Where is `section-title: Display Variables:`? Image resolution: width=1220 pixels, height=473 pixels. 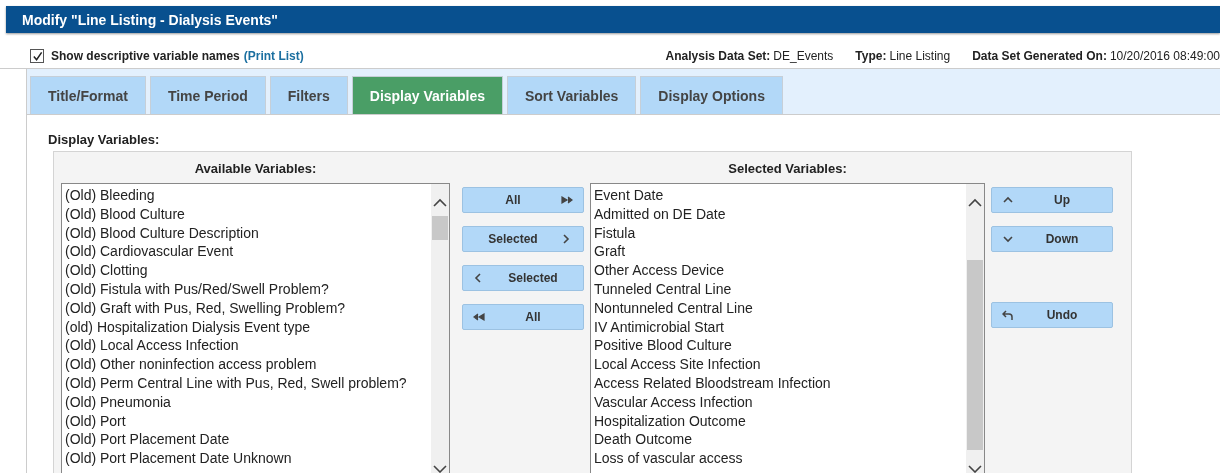
section-title: Display Variables: is located at coordinates (104, 139).